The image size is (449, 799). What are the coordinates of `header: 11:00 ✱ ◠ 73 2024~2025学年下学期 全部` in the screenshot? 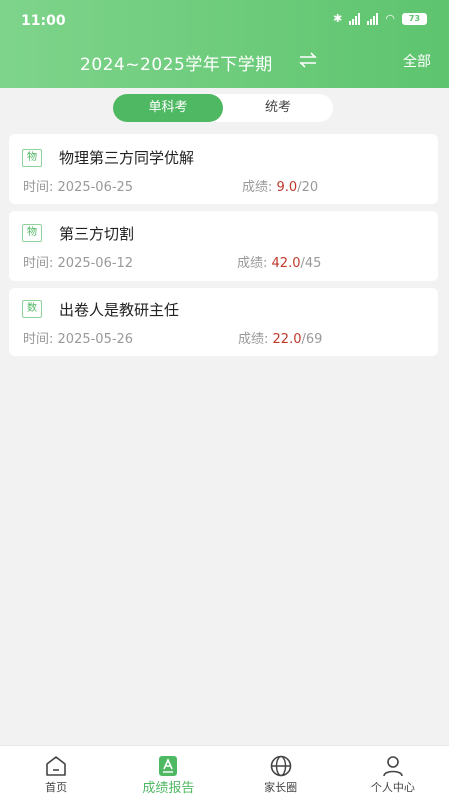 It's located at (224, 44).